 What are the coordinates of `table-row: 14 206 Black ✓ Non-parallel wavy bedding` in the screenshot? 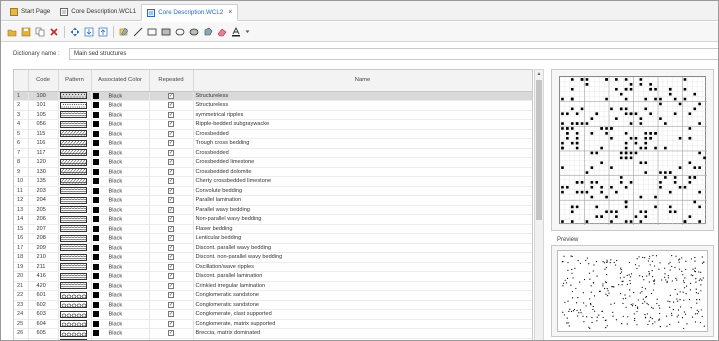 It's located at (273, 219).